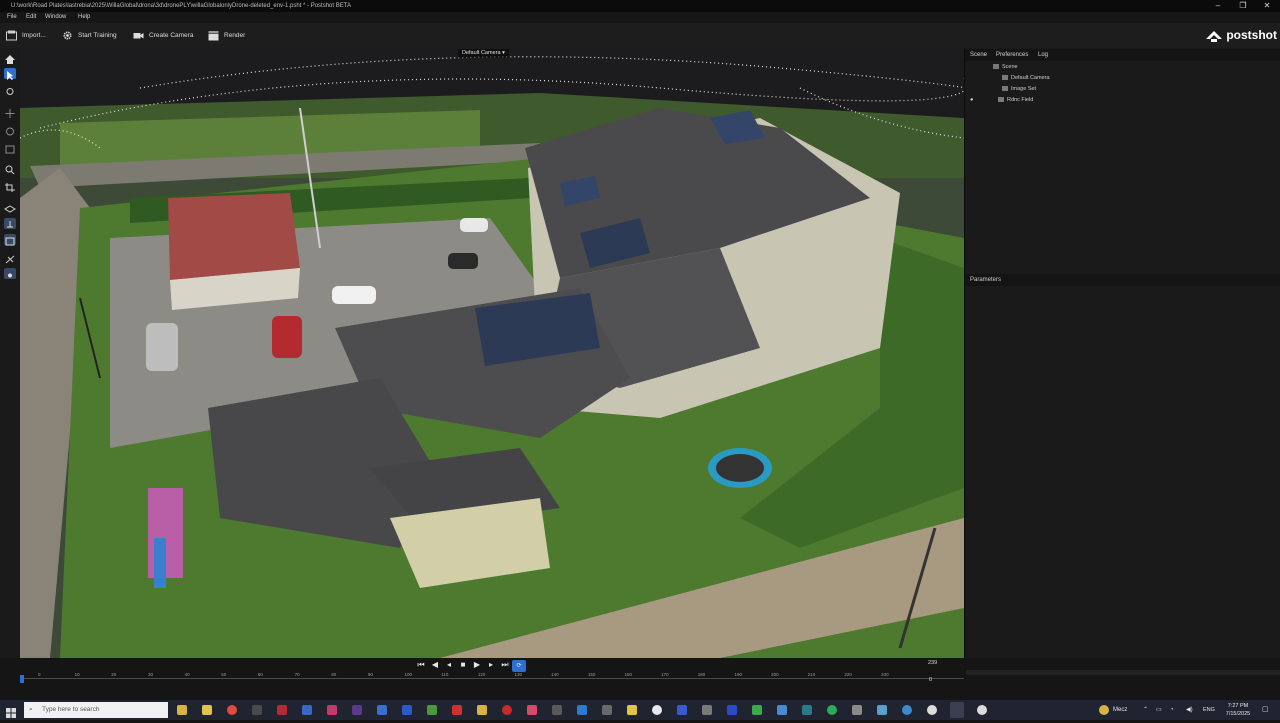 Image resolution: width=1280 pixels, height=723 pixels. I want to click on tab-preferences: Preferences, so click(1012, 55).